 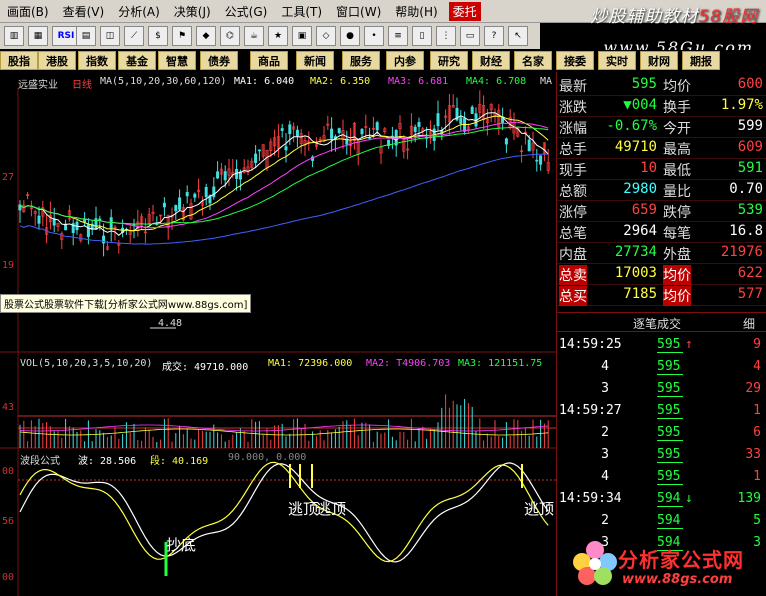 What do you see at coordinates (573, 213) in the screenshot?
I see `quote-label: 涨停` at bounding box center [573, 213].